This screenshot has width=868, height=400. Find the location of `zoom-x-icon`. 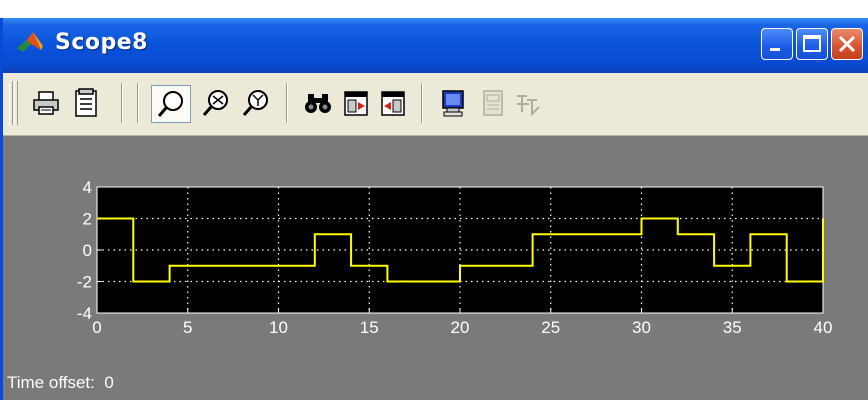

zoom-x-icon is located at coordinates (215, 103).